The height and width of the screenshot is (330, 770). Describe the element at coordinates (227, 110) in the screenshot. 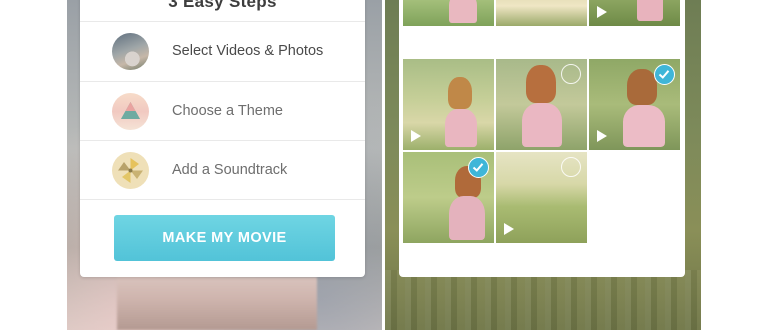

I see `step-label: Choose a Theme` at that location.